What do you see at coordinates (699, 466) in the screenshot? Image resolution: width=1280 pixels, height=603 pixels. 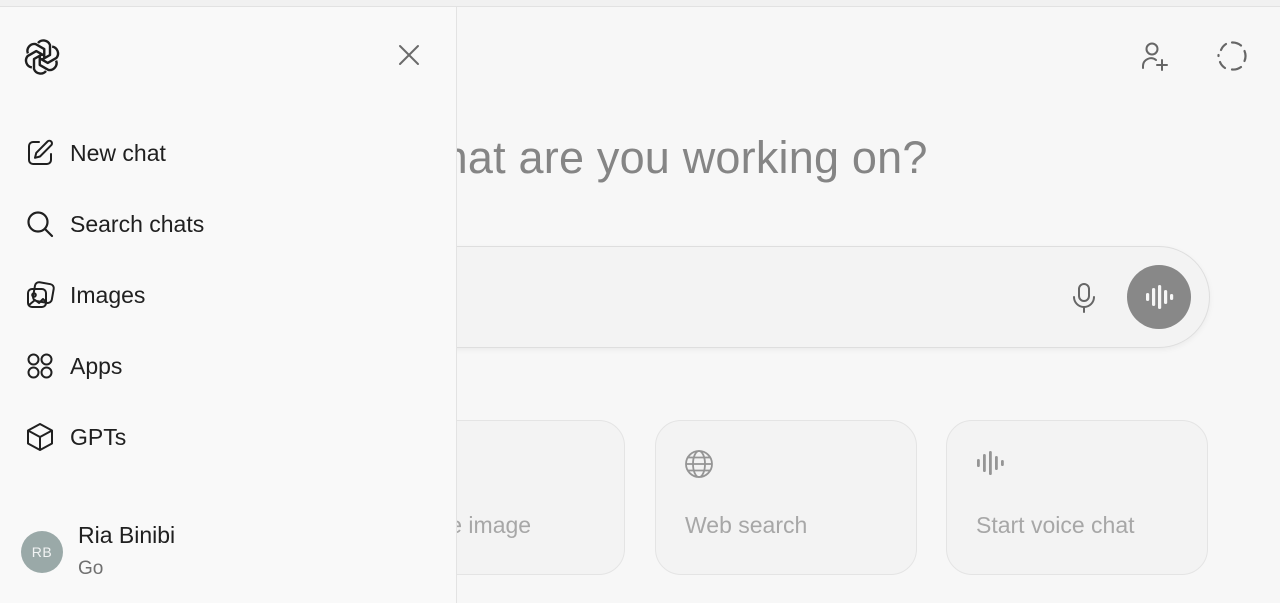 I see `globe-icon` at bounding box center [699, 466].